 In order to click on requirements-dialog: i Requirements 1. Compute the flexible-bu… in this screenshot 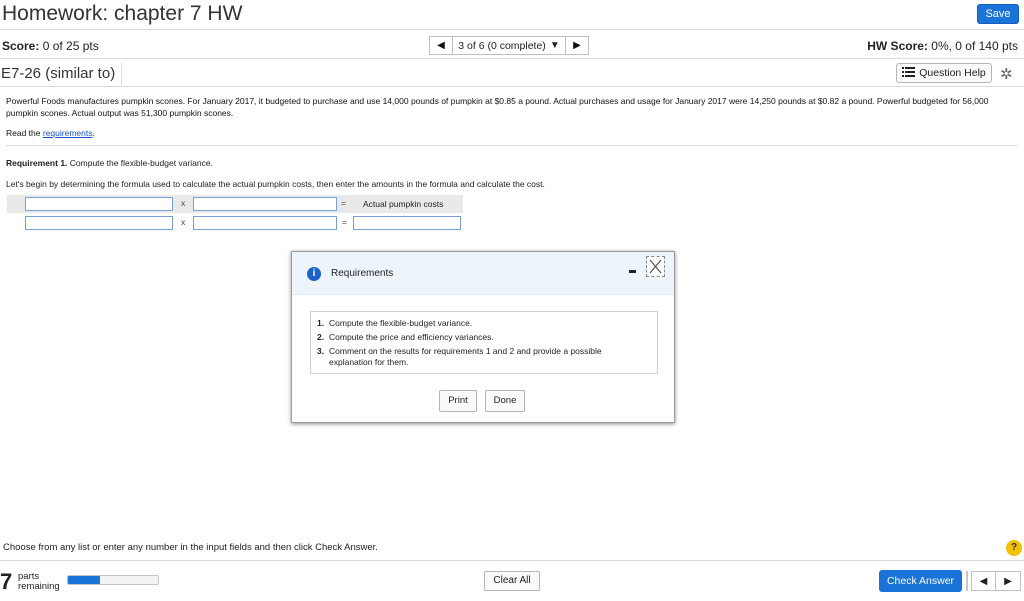, I will do `click(483, 337)`.